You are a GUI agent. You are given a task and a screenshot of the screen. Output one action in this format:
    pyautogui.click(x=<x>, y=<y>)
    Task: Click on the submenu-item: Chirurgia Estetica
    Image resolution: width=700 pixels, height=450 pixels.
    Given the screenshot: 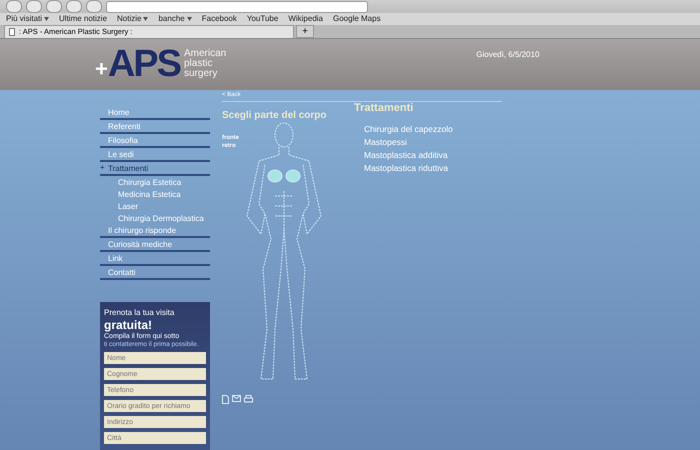 What is the action you would take?
    pyautogui.click(x=155, y=182)
    